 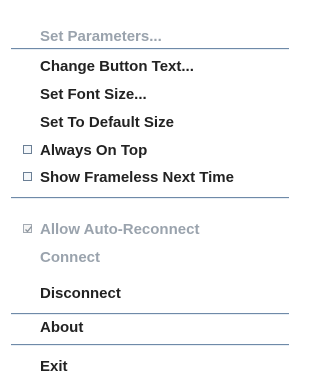 What do you see at coordinates (144, 293) in the screenshot?
I see `menu-item-disconnect: Disconnect` at bounding box center [144, 293].